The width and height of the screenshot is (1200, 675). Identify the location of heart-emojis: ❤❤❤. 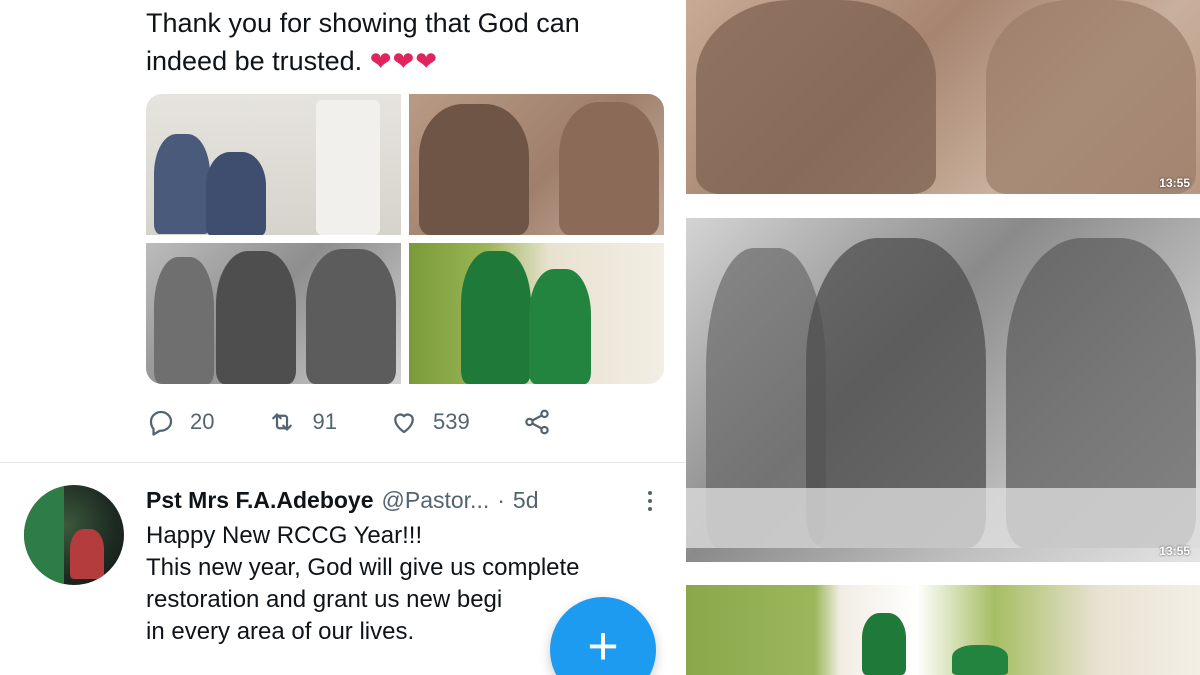
(404, 61).